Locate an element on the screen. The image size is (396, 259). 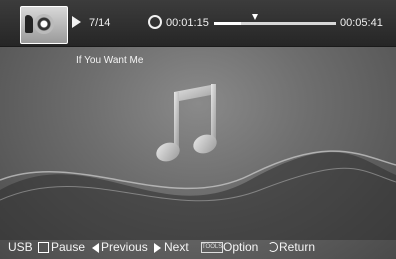
progress-bar is located at coordinates (275, 23).